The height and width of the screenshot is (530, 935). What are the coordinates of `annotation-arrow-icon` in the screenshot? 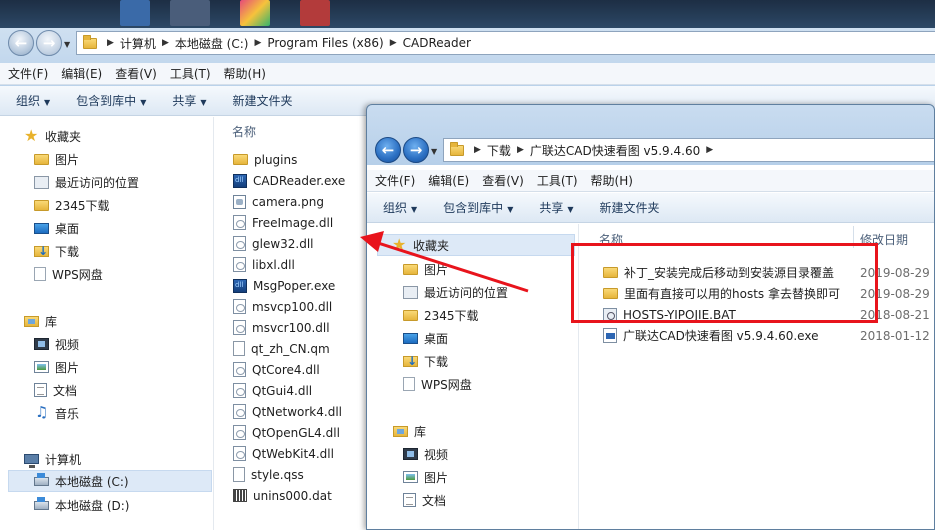 It's located at (444, 262).